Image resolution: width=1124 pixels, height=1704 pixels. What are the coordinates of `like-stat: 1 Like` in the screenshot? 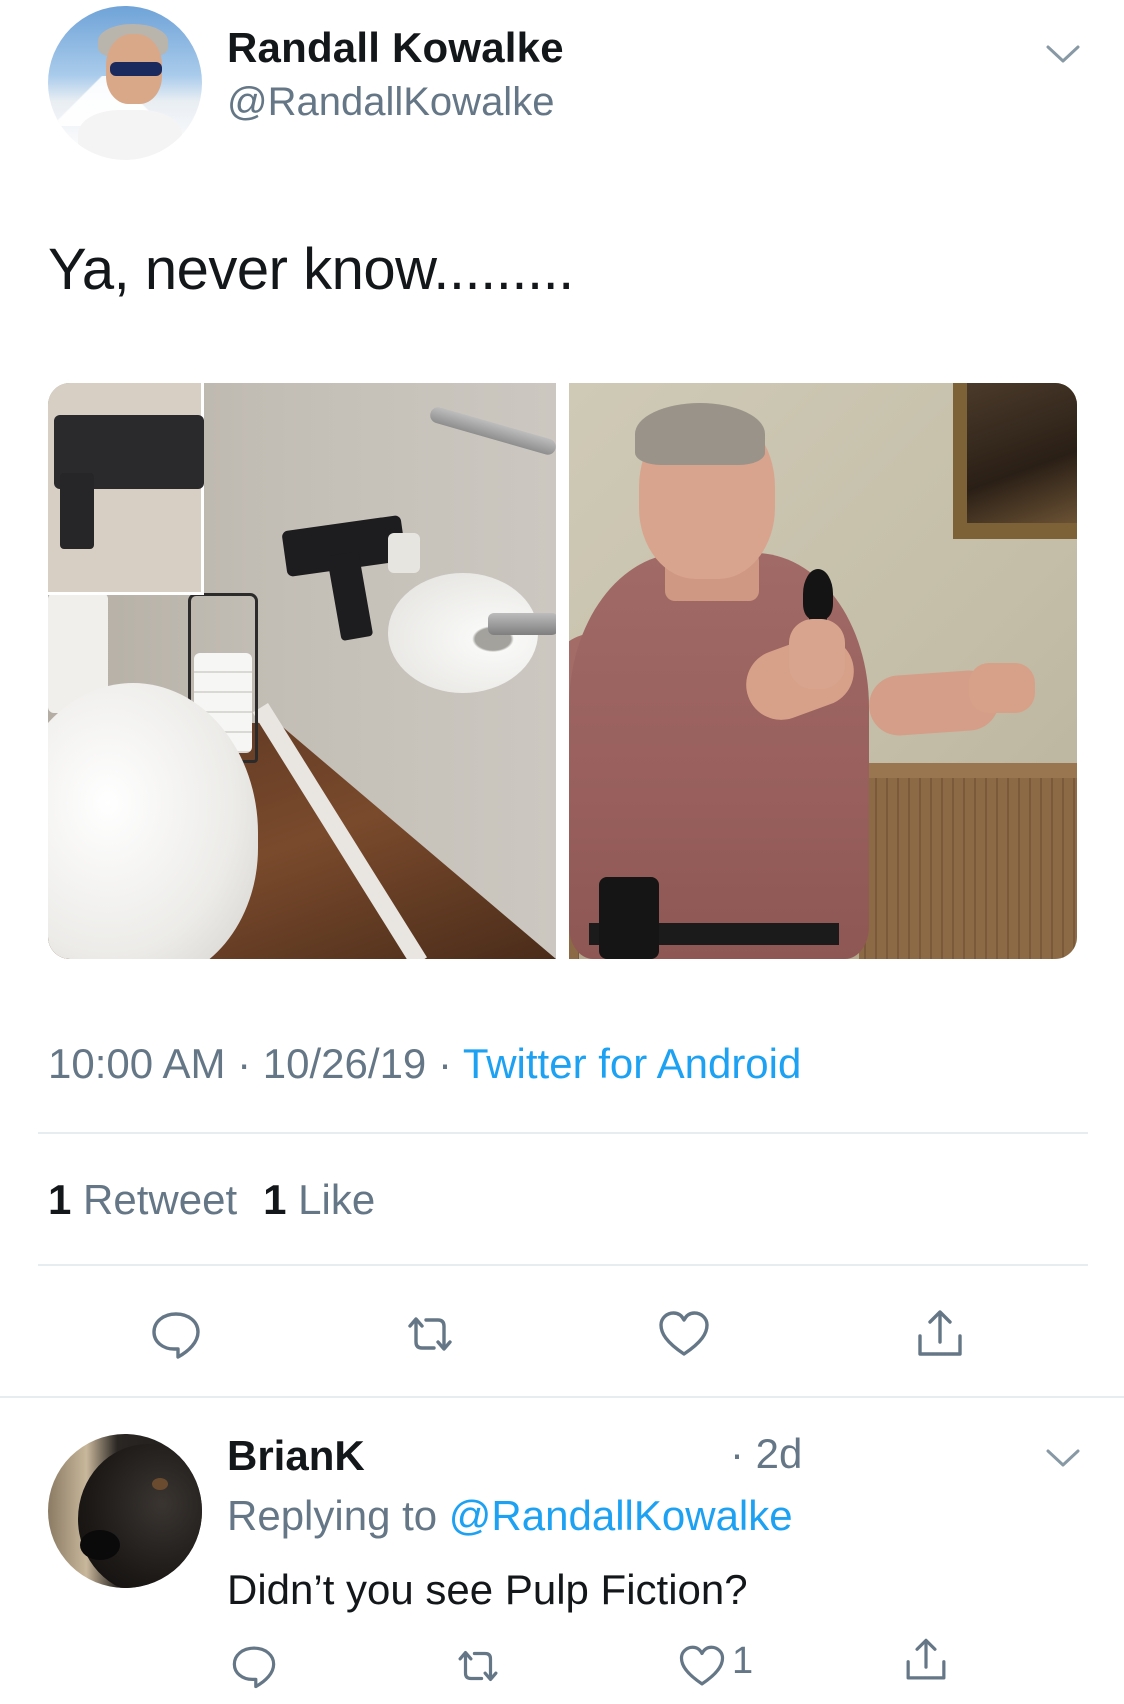 It's located at (319, 1199).